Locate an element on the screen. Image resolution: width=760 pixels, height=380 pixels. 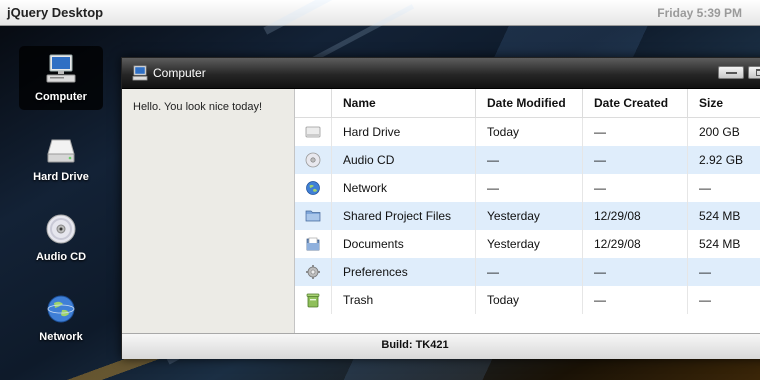
table-row: Preferences — — — is located at coordinates (527, 272).